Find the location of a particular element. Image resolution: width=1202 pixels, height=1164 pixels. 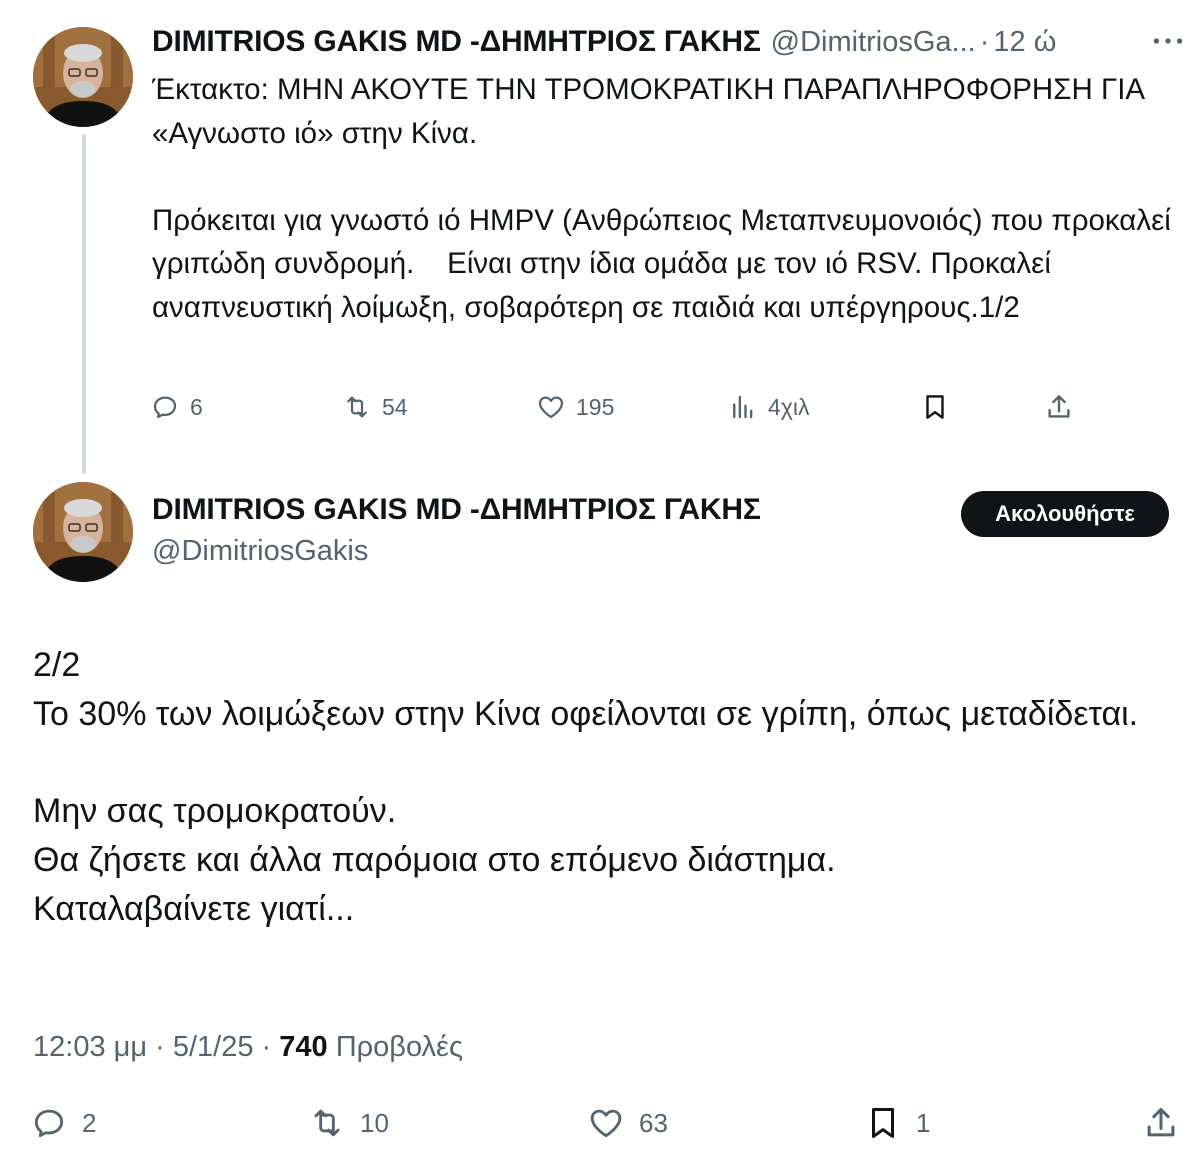

like-button: 63 is located at coordinates (627, 1123).